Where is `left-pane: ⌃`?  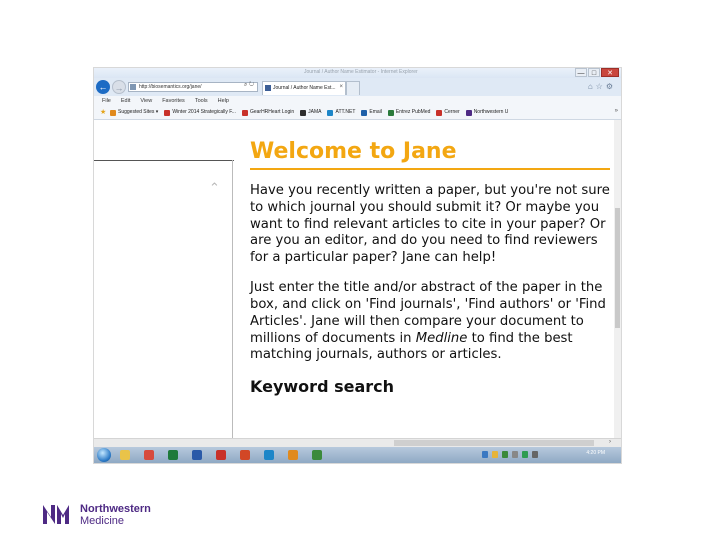 left-pane: ⌃ is located at coordinates (164, 279).